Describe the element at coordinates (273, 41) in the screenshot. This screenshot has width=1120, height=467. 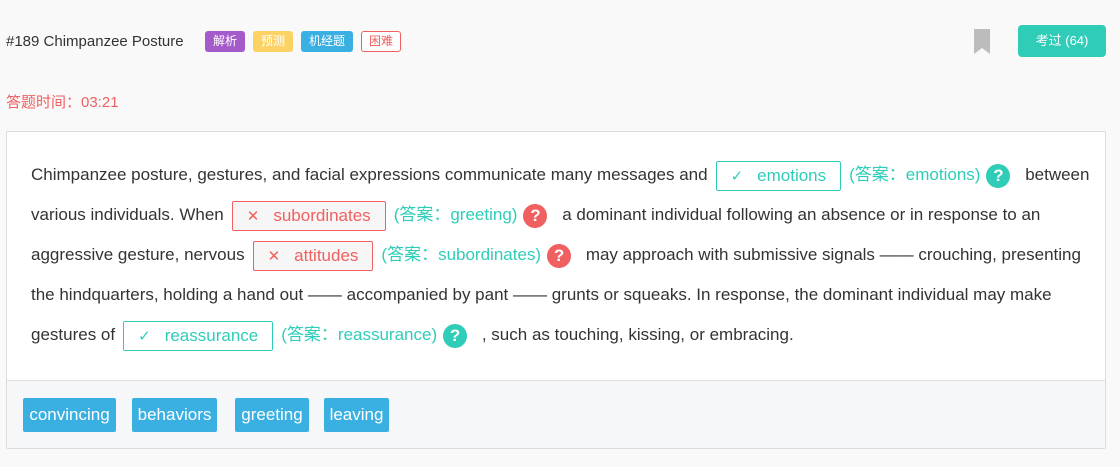
I see `tag-predict: 预测` at that location.